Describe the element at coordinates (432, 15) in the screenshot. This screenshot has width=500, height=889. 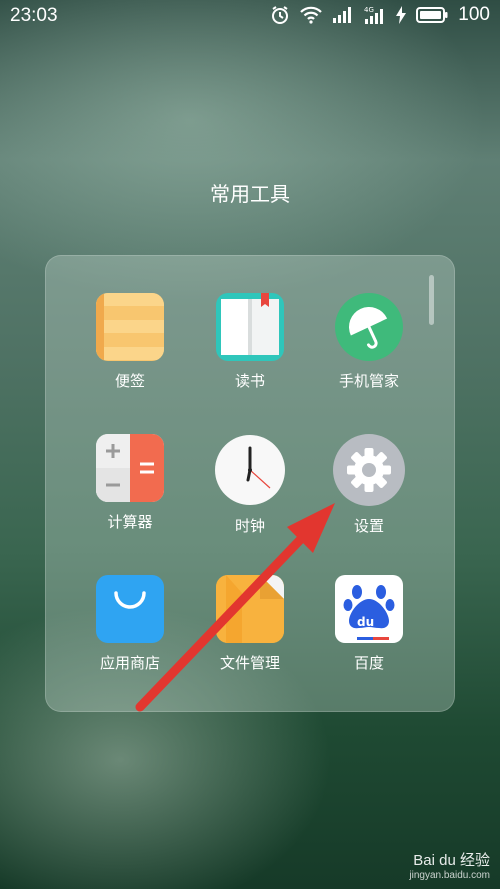
I see `battery-icon` at that location.